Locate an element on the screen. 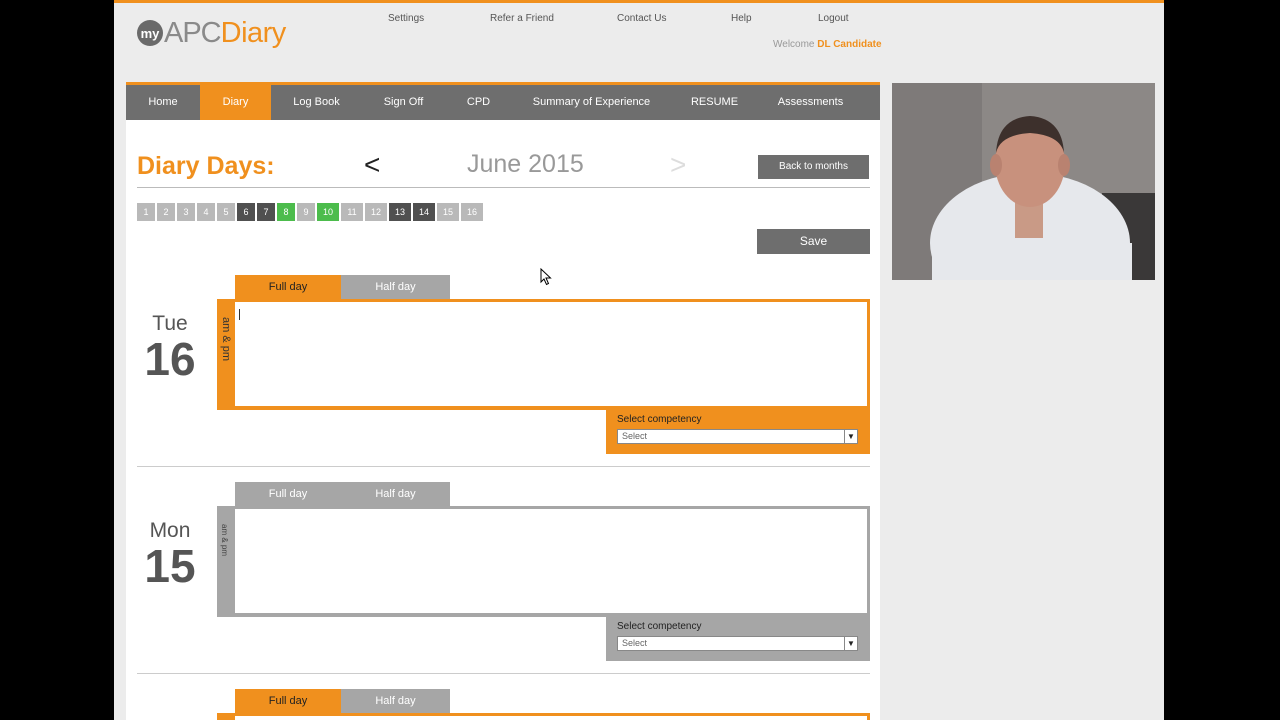 This screenshot has width=1280, height=720. day-pill-11: 11 is located at coordinates (352, 212).